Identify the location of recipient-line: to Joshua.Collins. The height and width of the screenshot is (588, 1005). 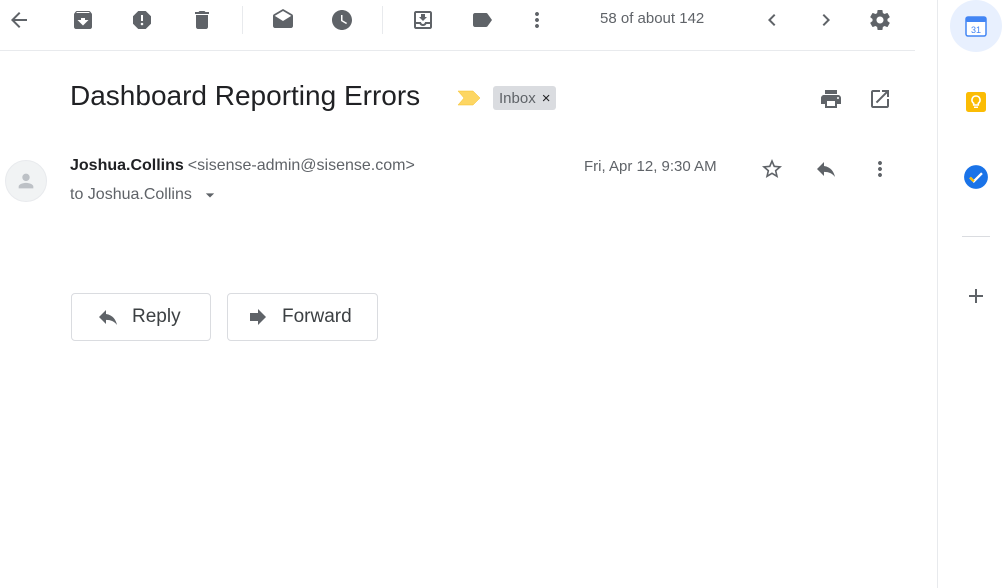
(145, 195).